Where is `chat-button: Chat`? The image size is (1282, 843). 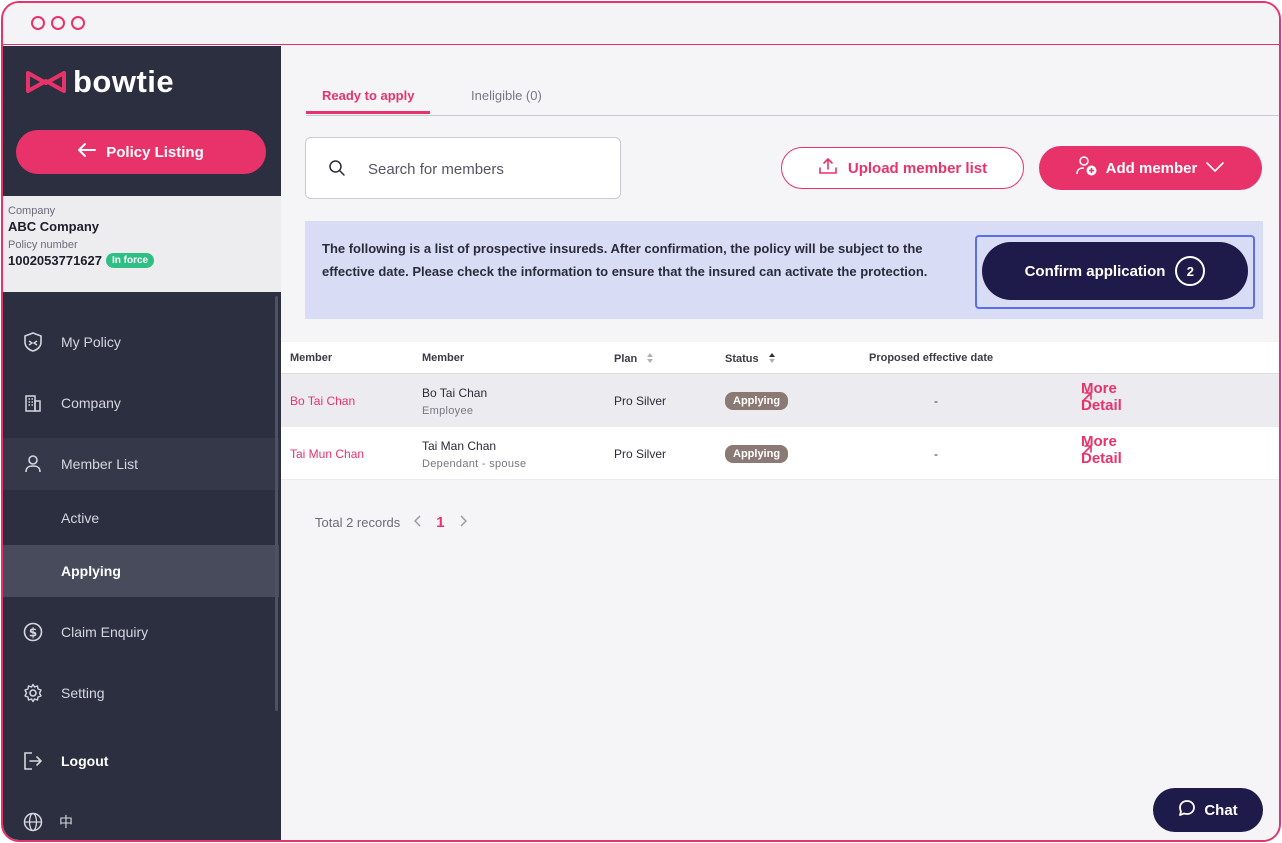
chat-button: Chat is located at coordinates (1208, 810).